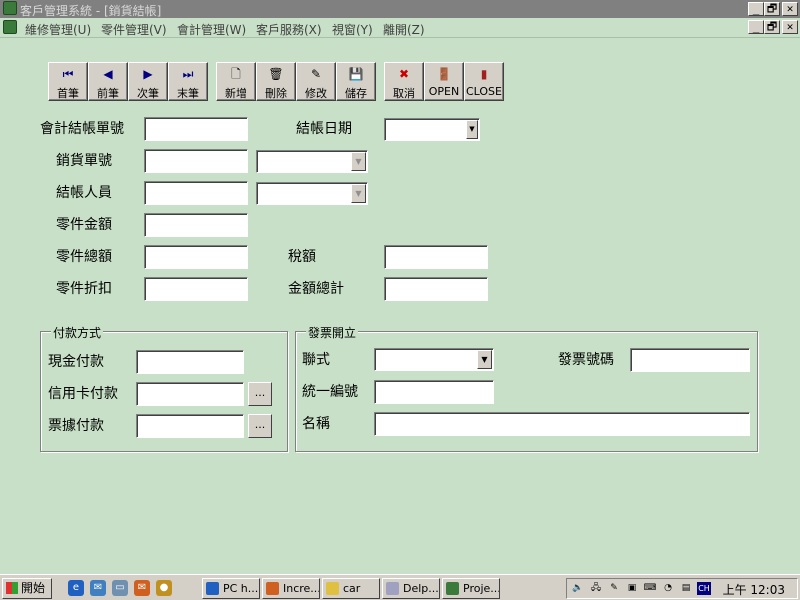 This screenshot has height=600, width=800. What do you see at coordinates (188, 93) in the screenshot?
I see `last-record-label: 末筆` at bounding box center [188, 93].